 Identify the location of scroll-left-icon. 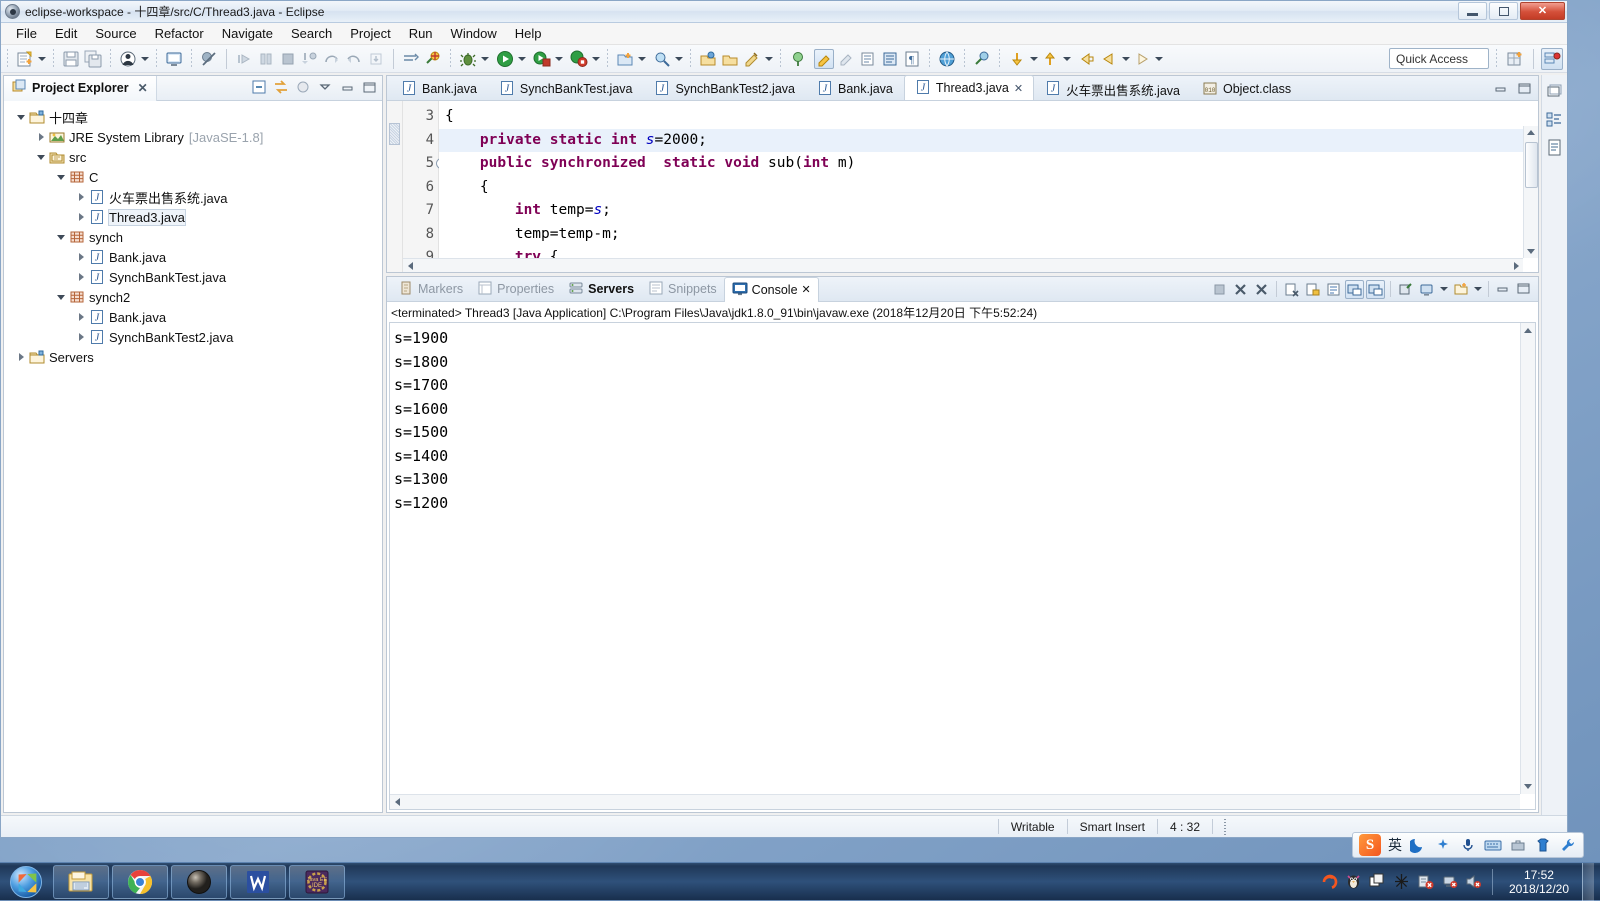
(397, 801).